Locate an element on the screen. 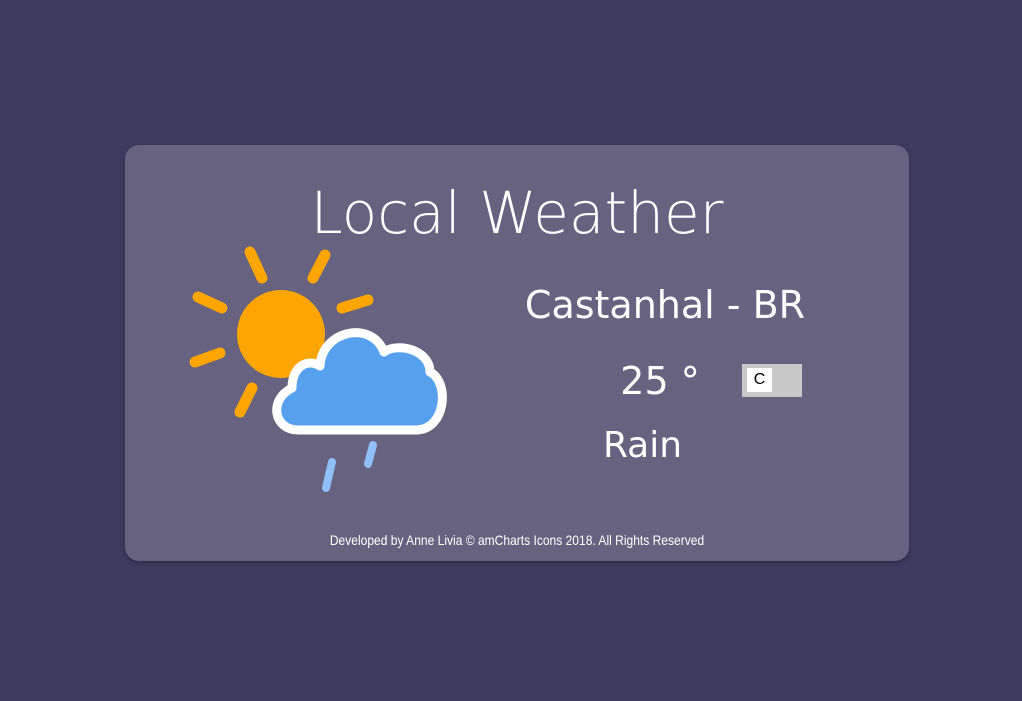 This screenshot has width=1022, height=701. sun-cloud-rain-icon is located at coordinates (318, 369).